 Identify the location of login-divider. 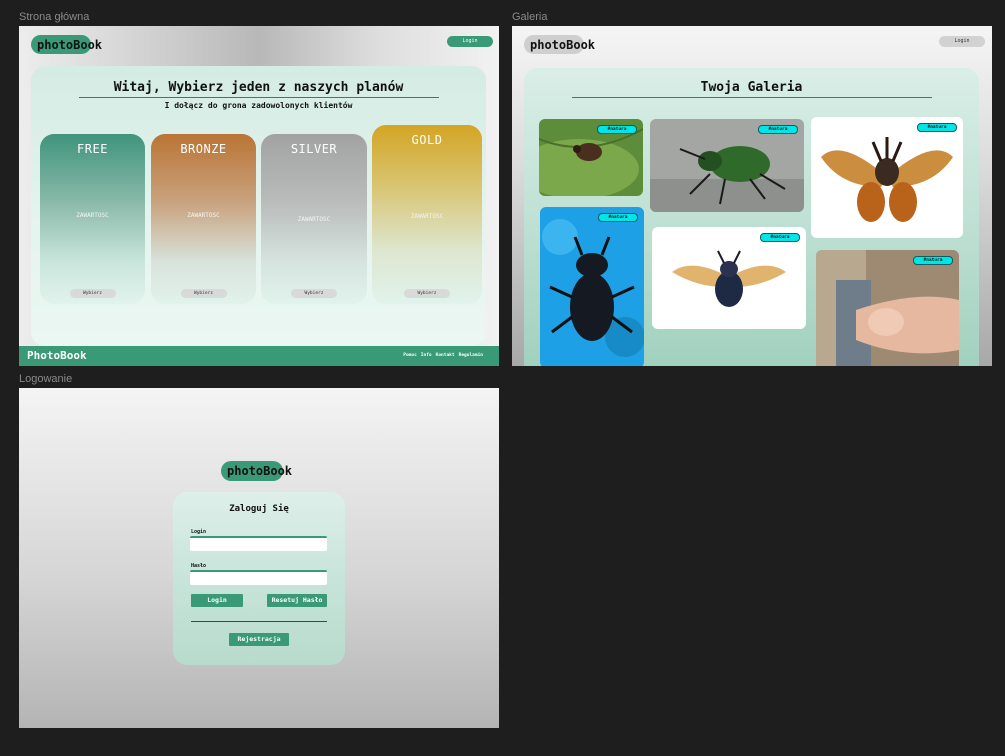
(259, 621).